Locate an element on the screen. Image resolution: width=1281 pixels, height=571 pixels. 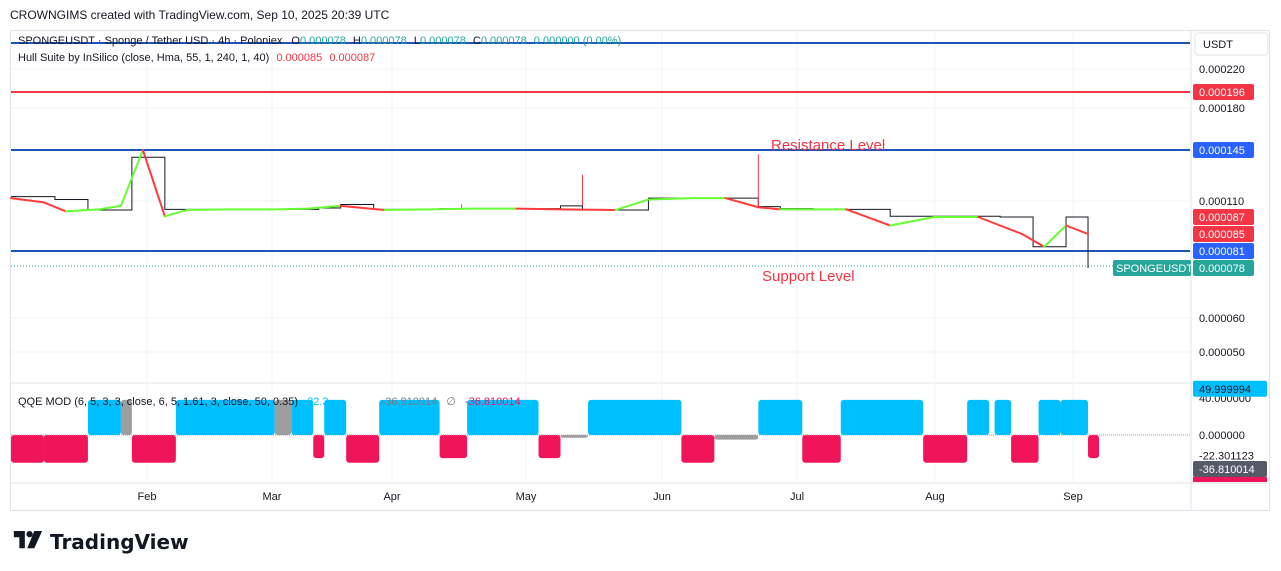
qqe-tick-label: -22.301123 is located at coordinates (1226, 457).